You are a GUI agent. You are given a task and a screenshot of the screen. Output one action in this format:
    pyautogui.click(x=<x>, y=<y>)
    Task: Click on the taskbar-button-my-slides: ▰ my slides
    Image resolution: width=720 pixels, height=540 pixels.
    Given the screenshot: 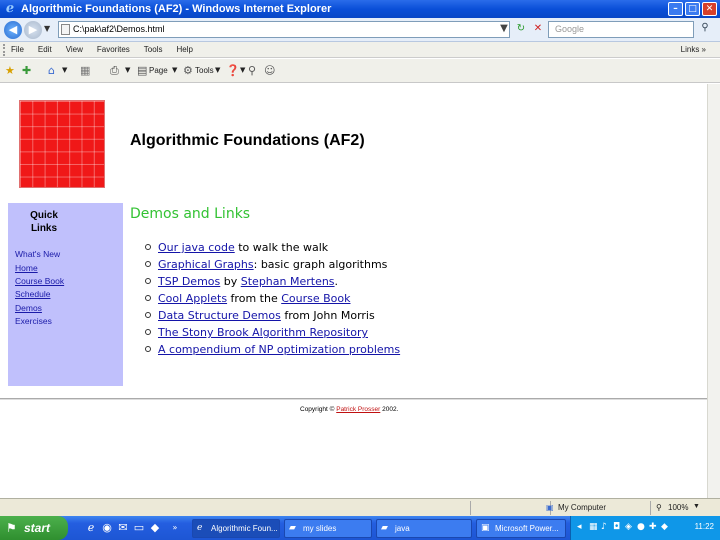 What is the action you would take?
    pyautogui.click(x=328, y=528)
    